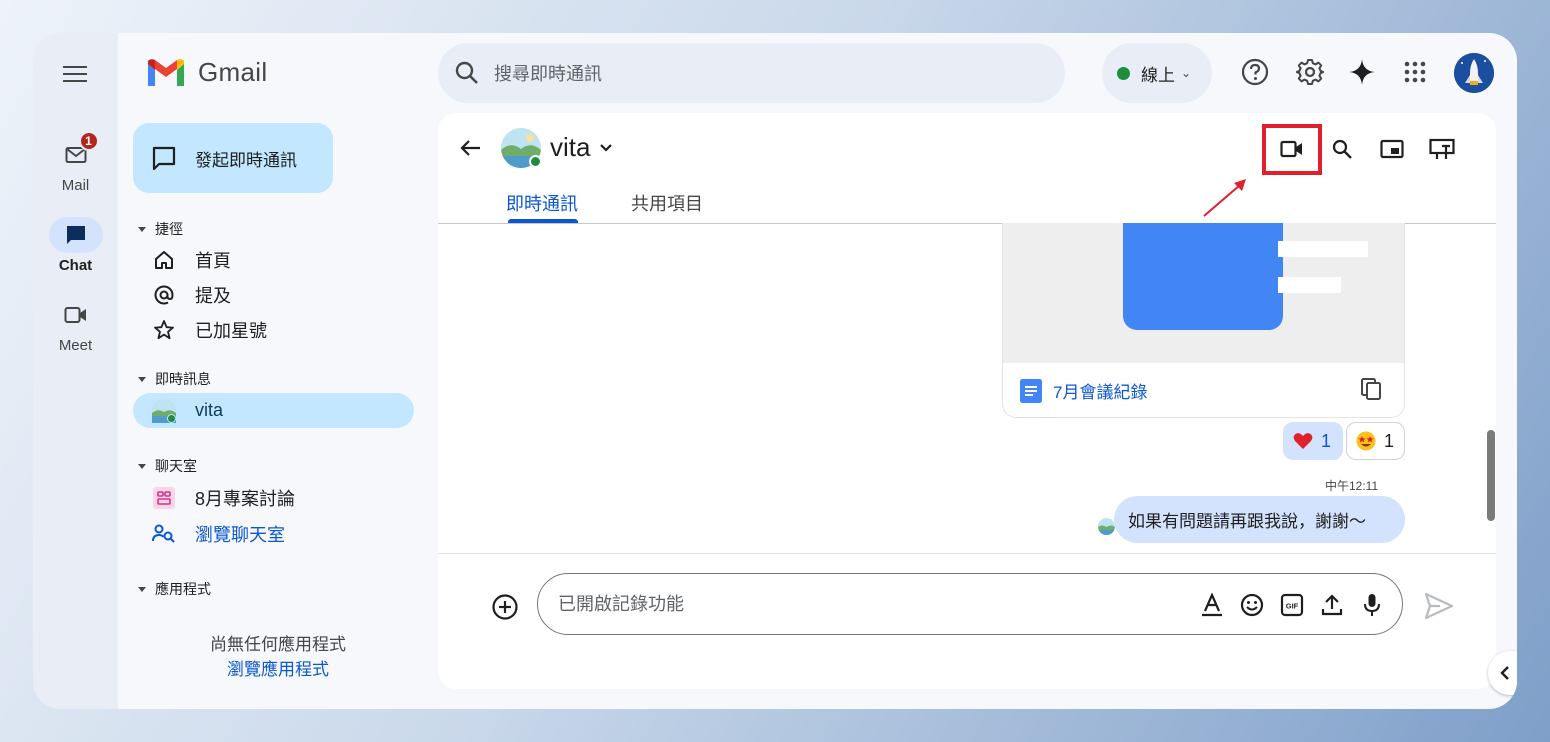 This screenshot has width=1550, height=742. I want to click on apps-launcher-button, so click(1415, 72).